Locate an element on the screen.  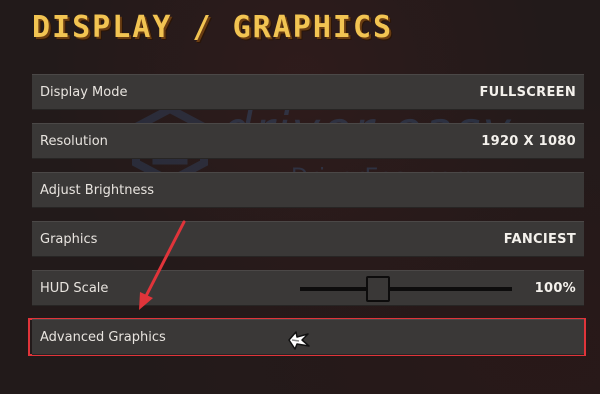
hud-scale-slider-track is located at coordinates (406, 289).